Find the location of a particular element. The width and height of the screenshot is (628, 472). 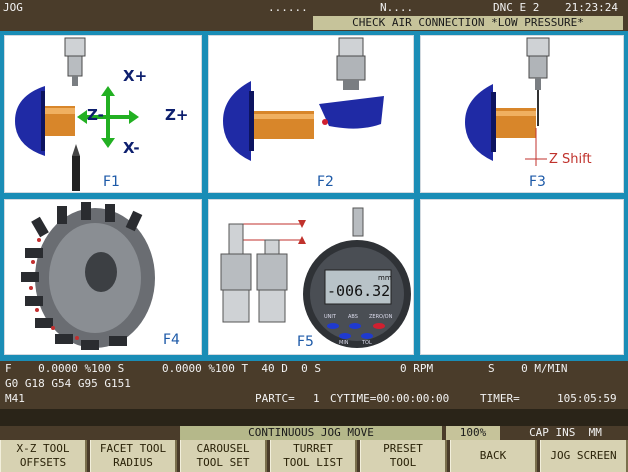

panel-f2-facet-tool: F2 is located at coordinates (311, 114).